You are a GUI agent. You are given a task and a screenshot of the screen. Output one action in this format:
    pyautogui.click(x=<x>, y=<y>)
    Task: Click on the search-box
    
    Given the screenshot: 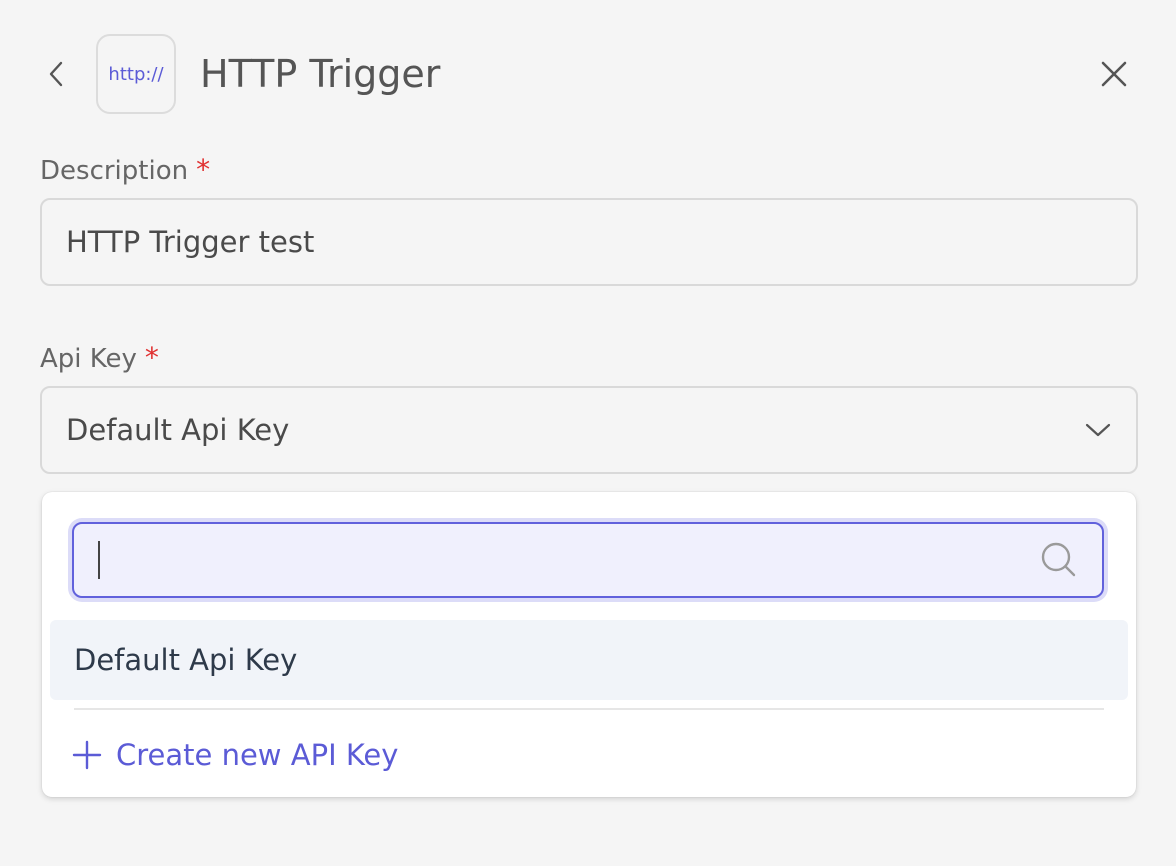 What is the action you would take?
    pyautogui.click(x=588, y=560)
    